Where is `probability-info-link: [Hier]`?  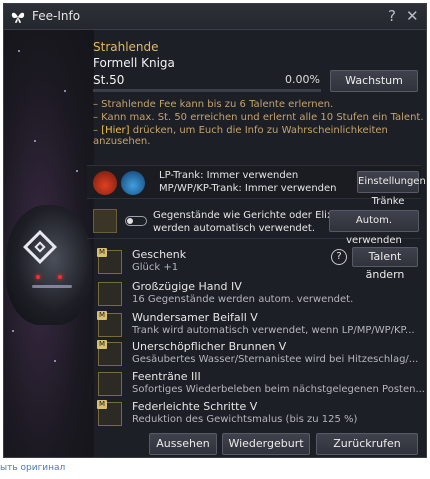
probability-info-link: [Hier] is located at coordinates (115, 130).